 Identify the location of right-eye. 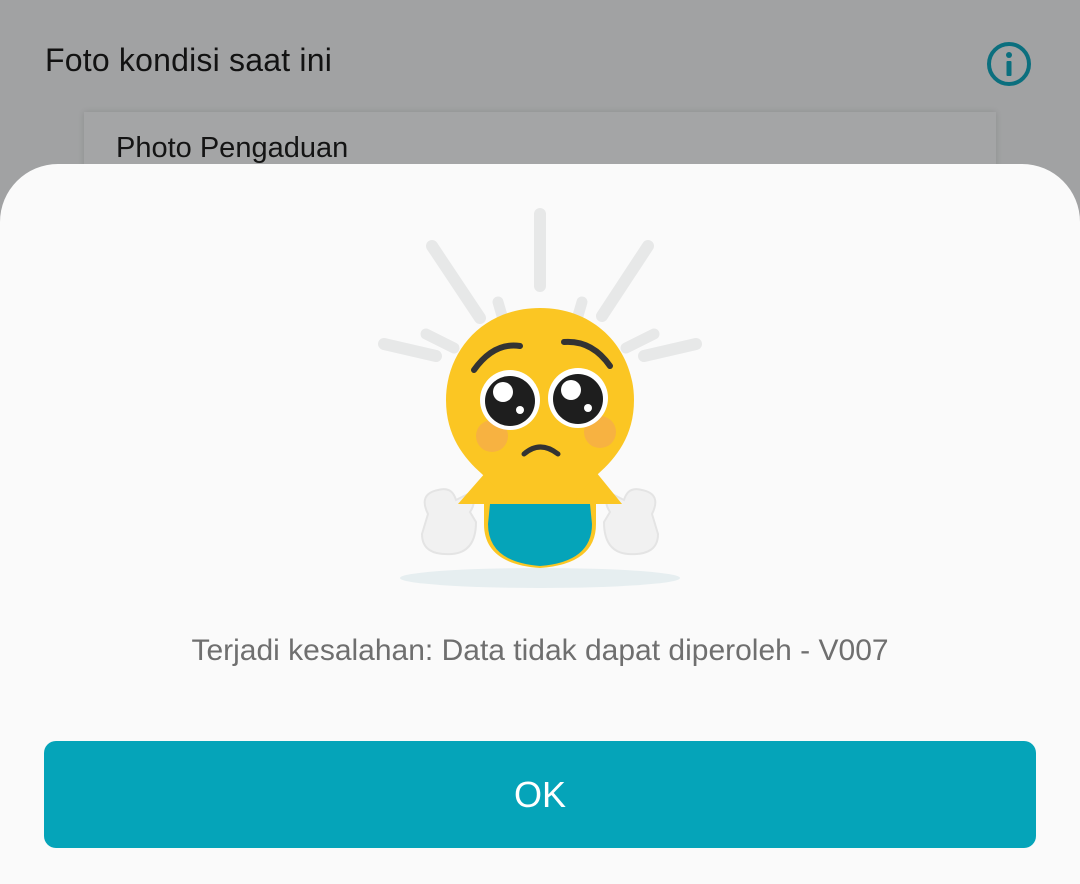
(578, 398).